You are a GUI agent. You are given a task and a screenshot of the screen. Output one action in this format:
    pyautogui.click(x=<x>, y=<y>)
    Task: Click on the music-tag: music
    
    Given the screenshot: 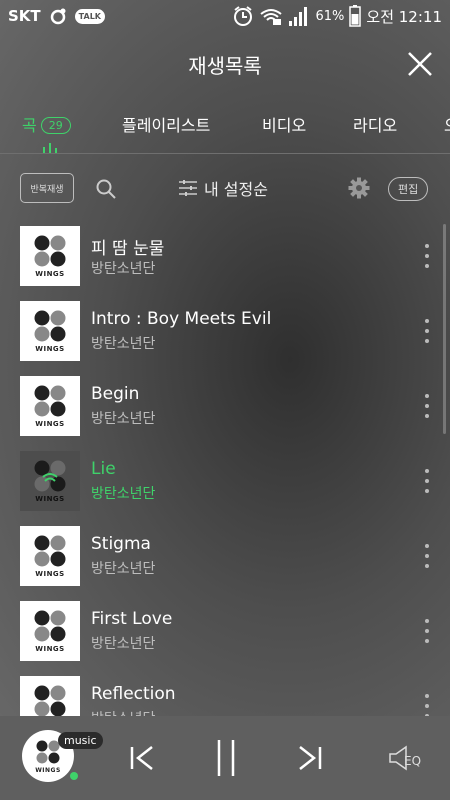 What is the action you would take?
    pyautogui.click(x=80, y=740)
    